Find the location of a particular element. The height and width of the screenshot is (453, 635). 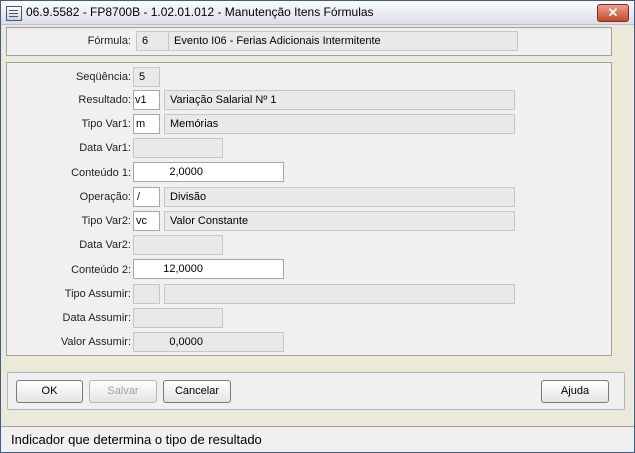

ajuda-button: Ajuda is located at coordinates (575, 391).